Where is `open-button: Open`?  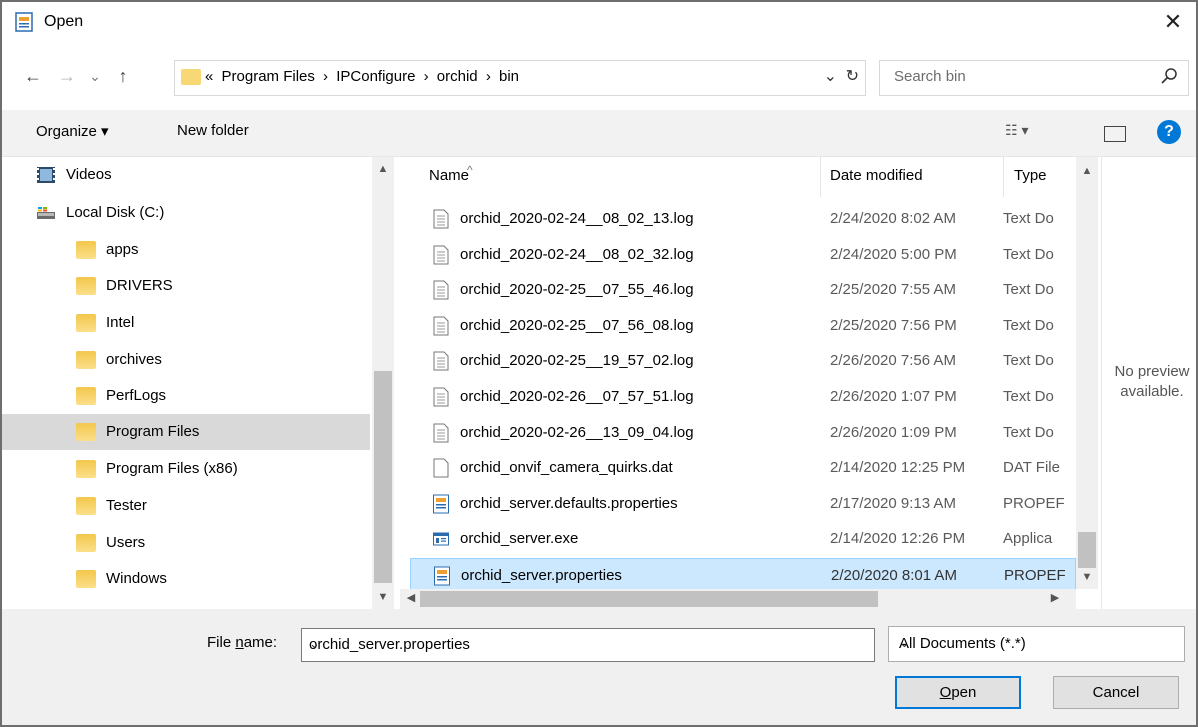
open-button: Open is located at coordinates (958, 692).